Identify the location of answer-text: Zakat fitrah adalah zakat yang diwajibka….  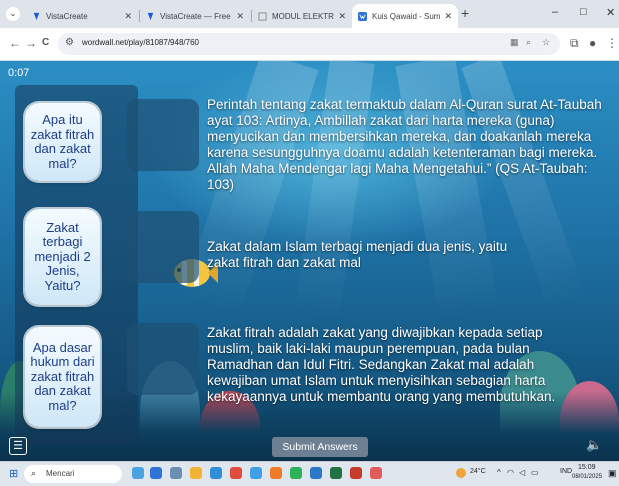
(392, 365).